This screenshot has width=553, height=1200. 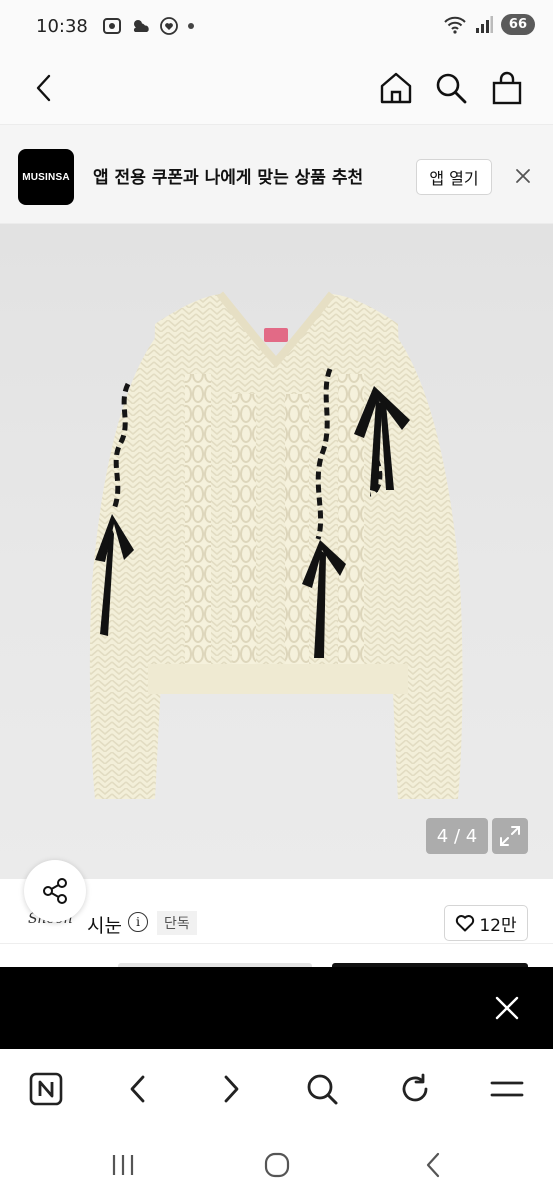 I want to click on musinsa-logo: MUSINSA, so click(x=46, y=177).